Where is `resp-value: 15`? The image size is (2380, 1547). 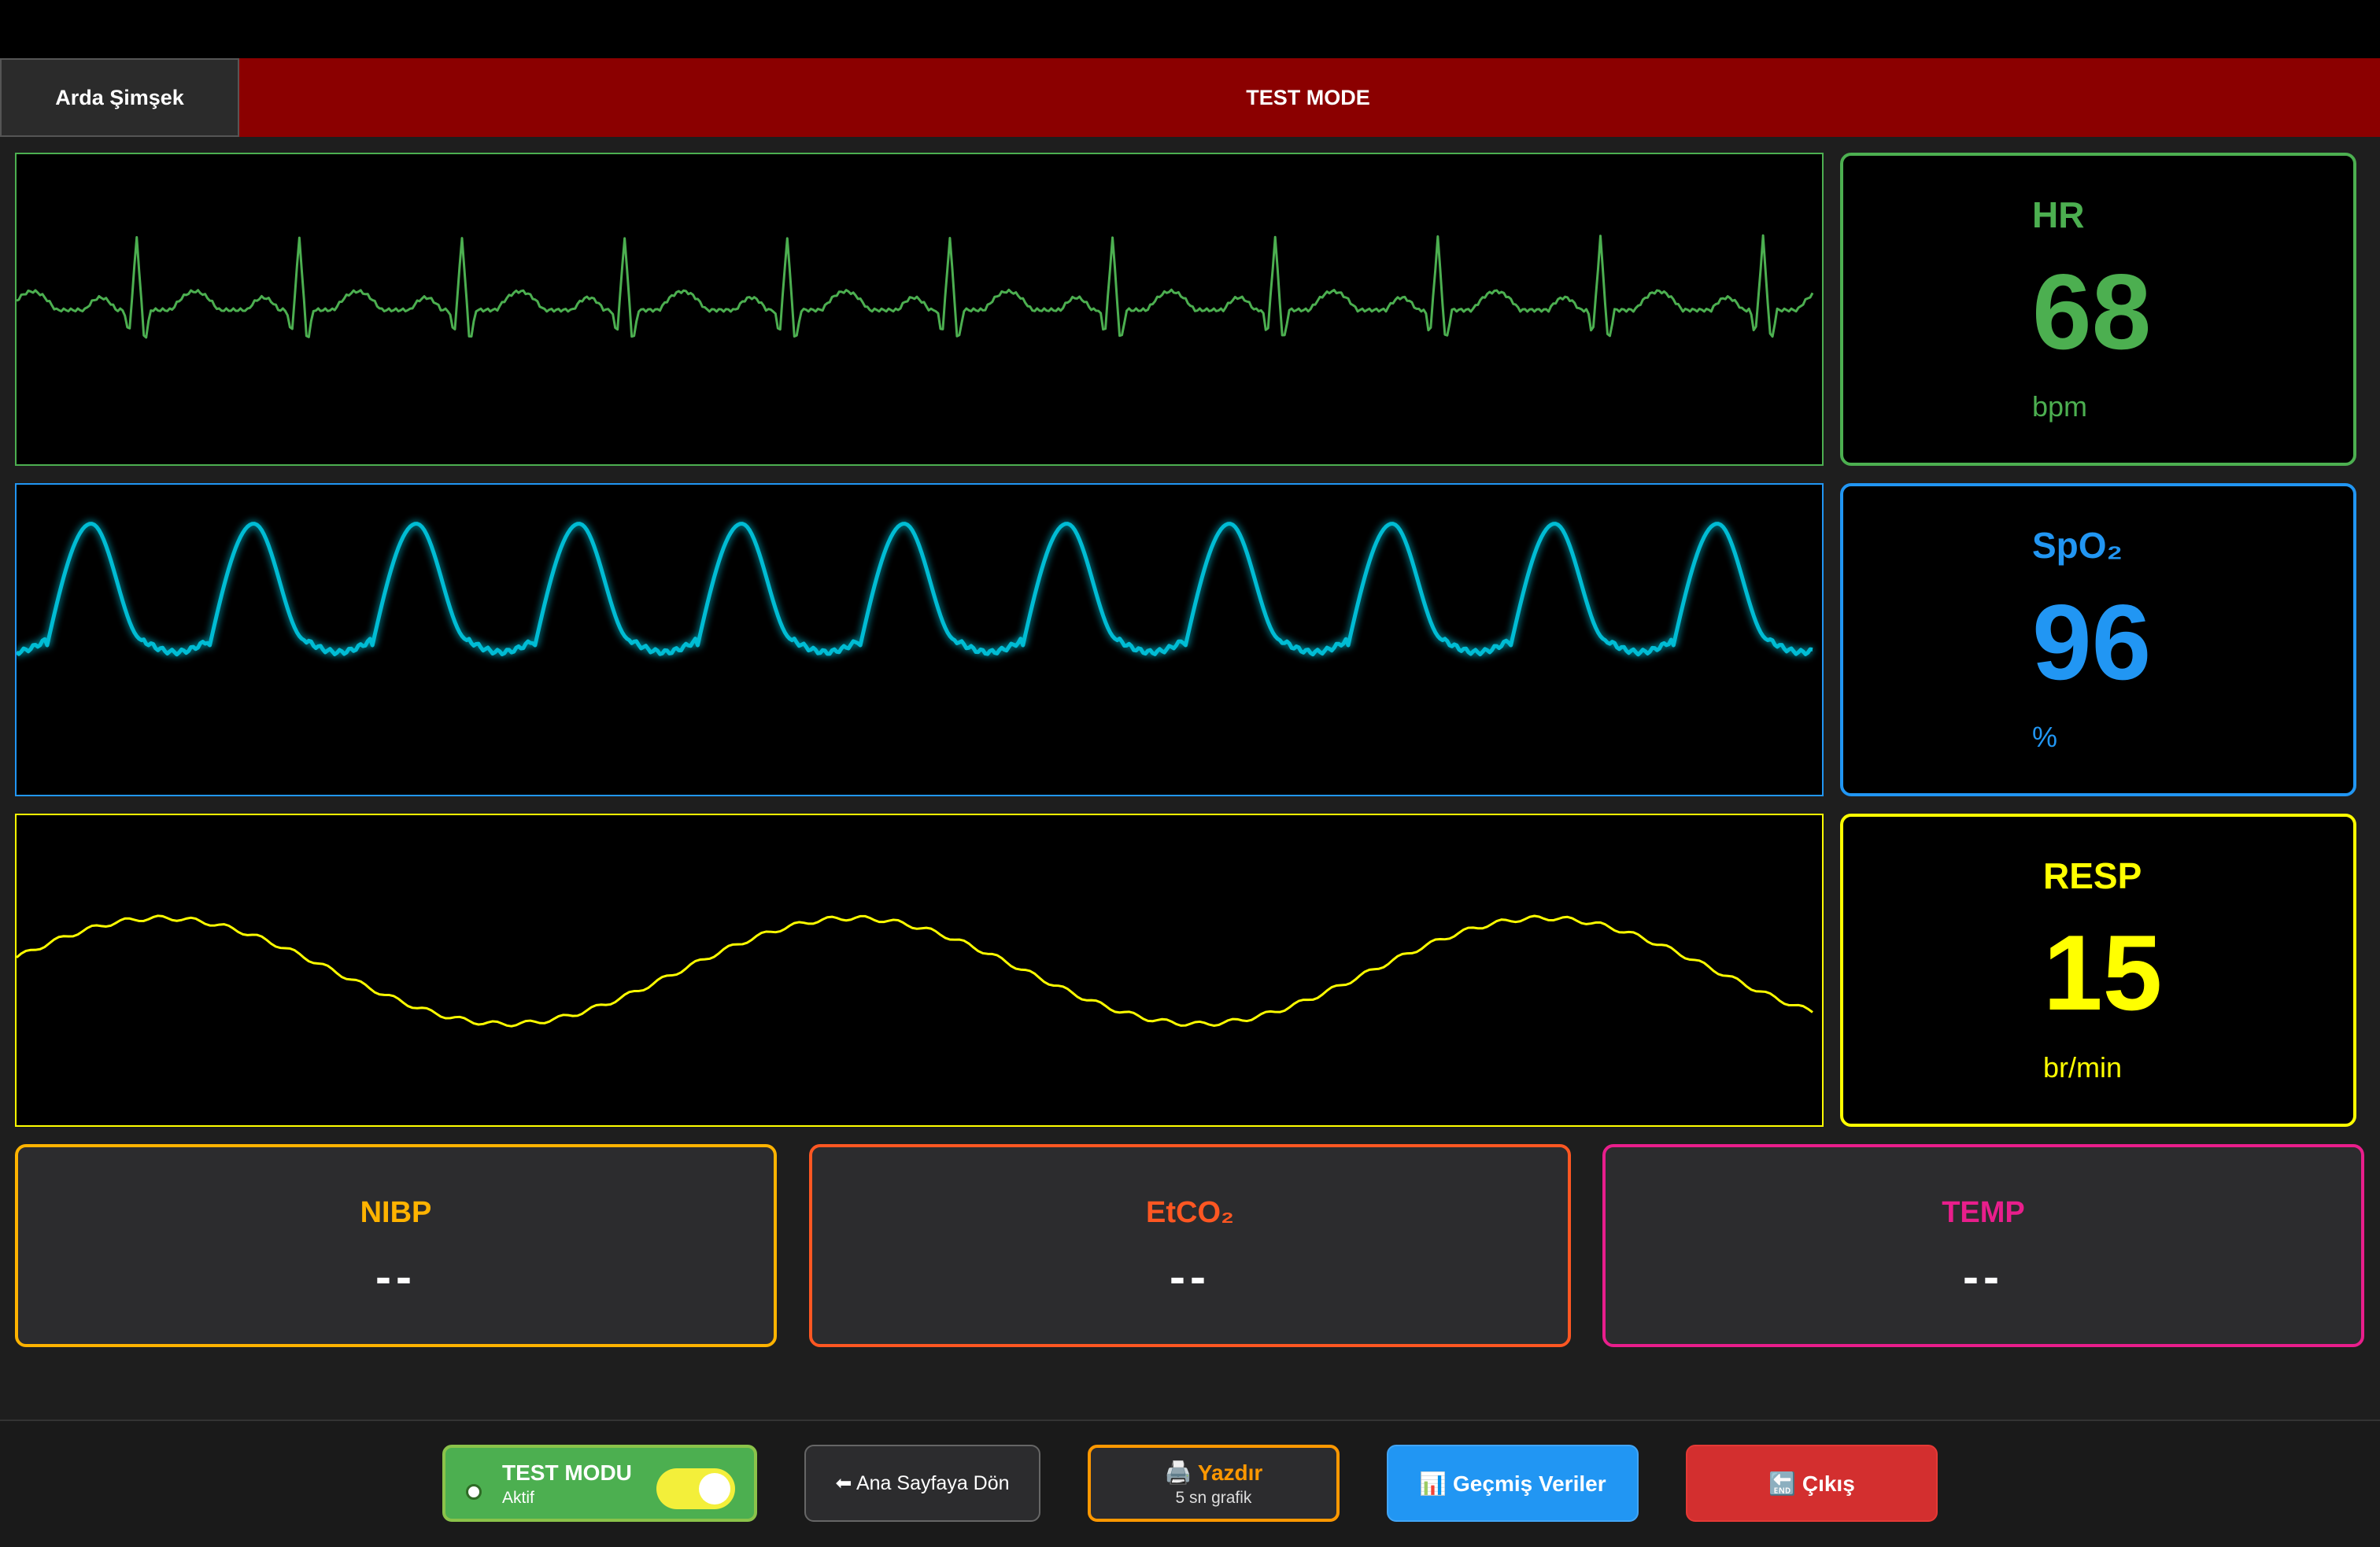 resp-value: 15 is located at coordinates (2103, 972).